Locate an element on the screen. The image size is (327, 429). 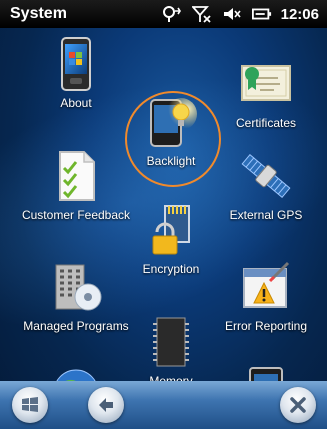
bottom-command-bar is located at coordinates (163, 405).